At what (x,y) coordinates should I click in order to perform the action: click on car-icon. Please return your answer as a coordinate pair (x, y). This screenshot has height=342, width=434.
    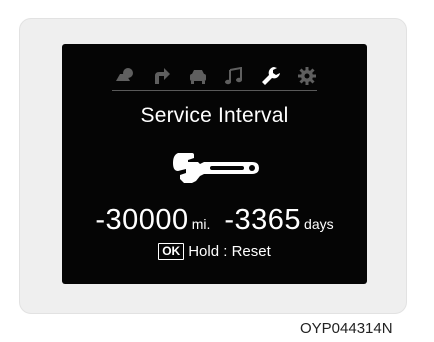
    Looking at the image, I should click on (197, 77).